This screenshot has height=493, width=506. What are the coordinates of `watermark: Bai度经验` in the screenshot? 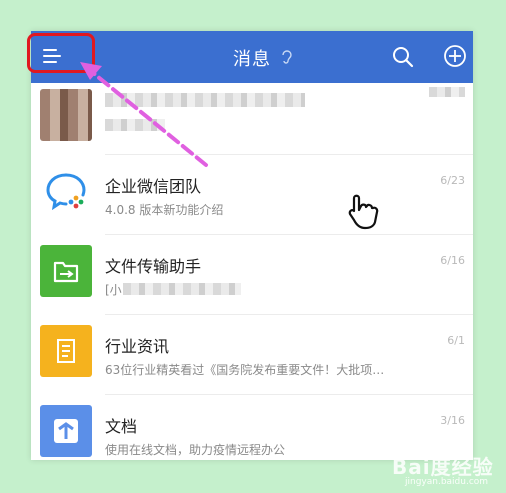 It's located at (443, 467).